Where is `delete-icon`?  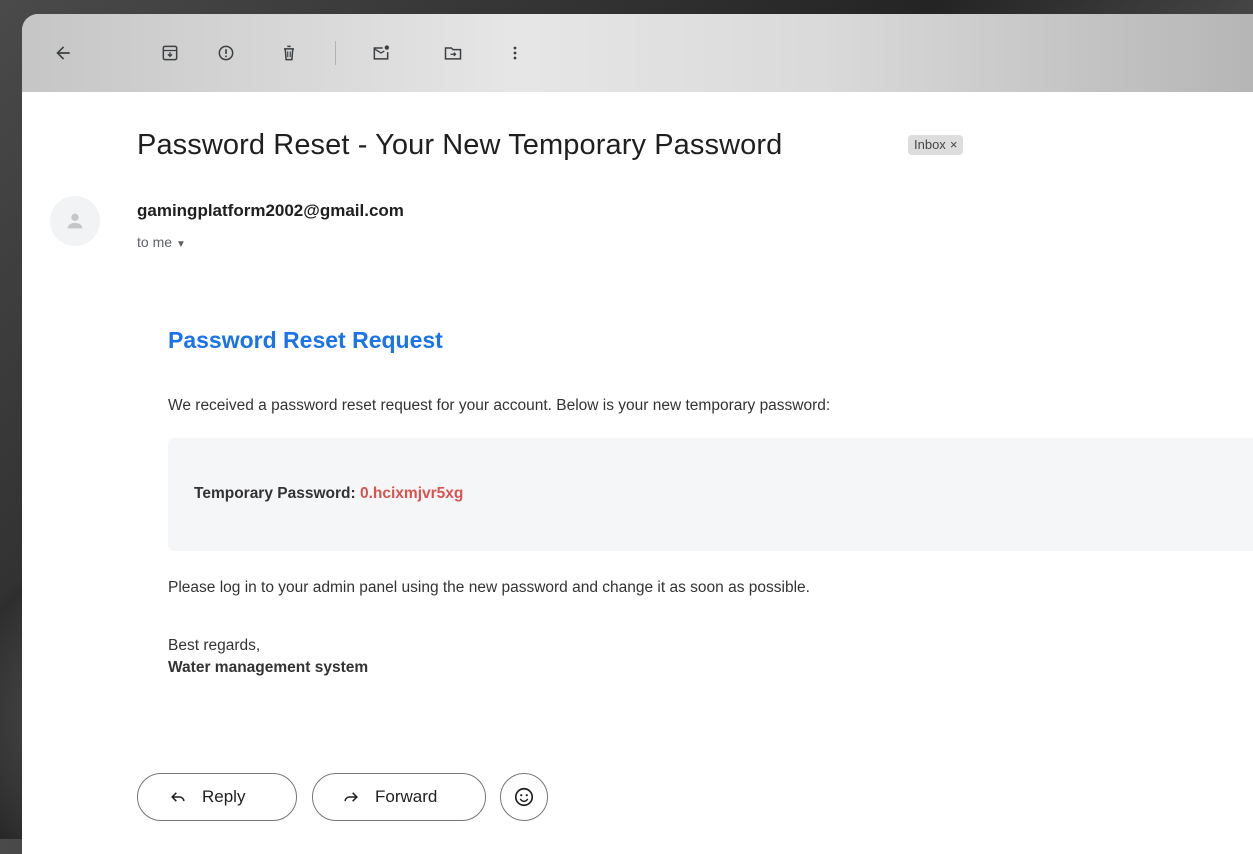 delete-icon is located at coordinates (289, 53).